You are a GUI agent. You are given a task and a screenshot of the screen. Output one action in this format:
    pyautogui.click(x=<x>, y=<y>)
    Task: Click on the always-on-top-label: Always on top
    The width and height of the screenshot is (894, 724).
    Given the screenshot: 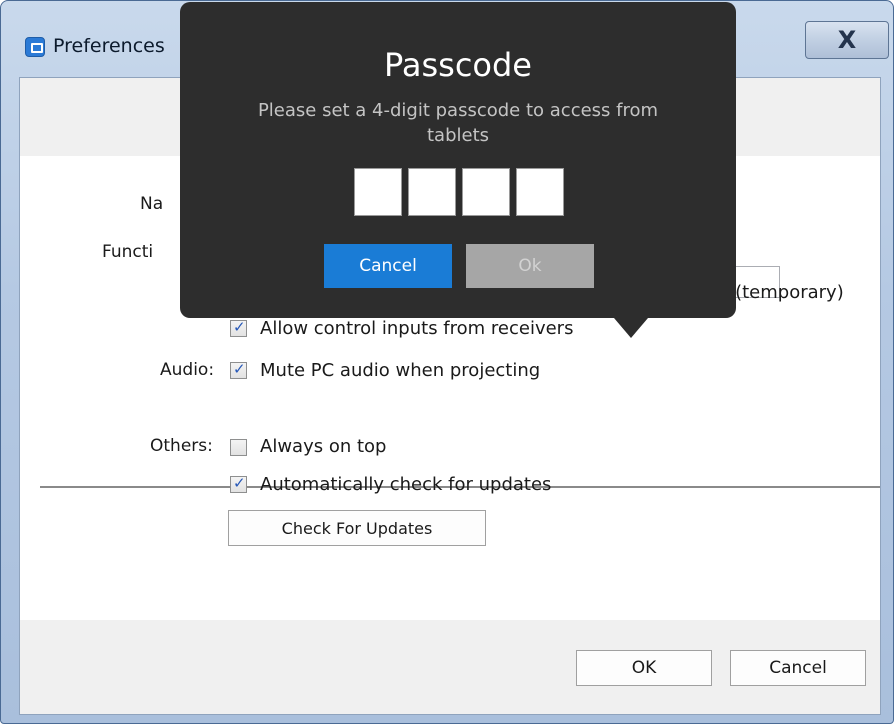 What is the action you would take?
    pyautogui.click(x=323, y=446)
    